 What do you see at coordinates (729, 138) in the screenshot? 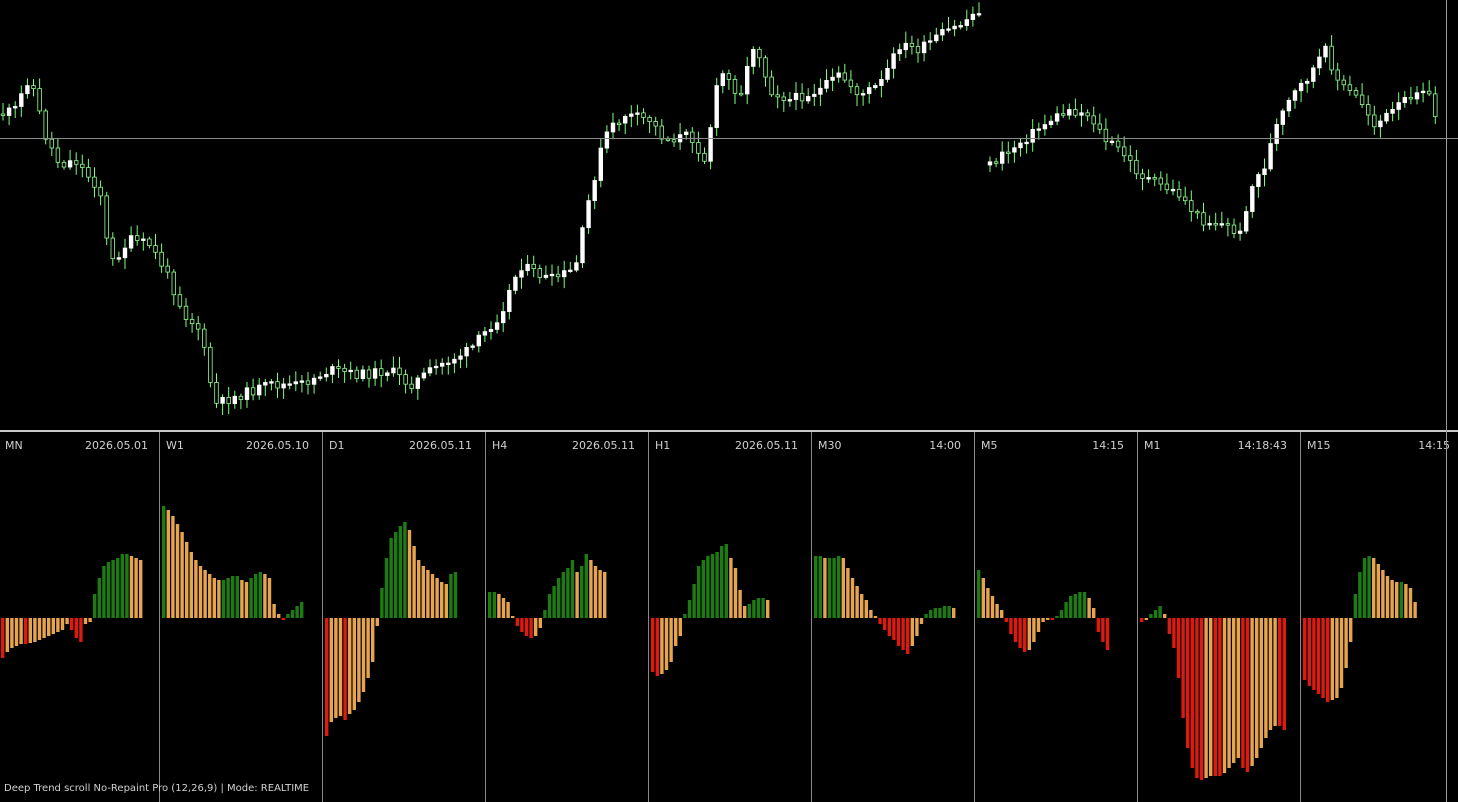
I see `price-level-line` at bounding box center [729, 138].